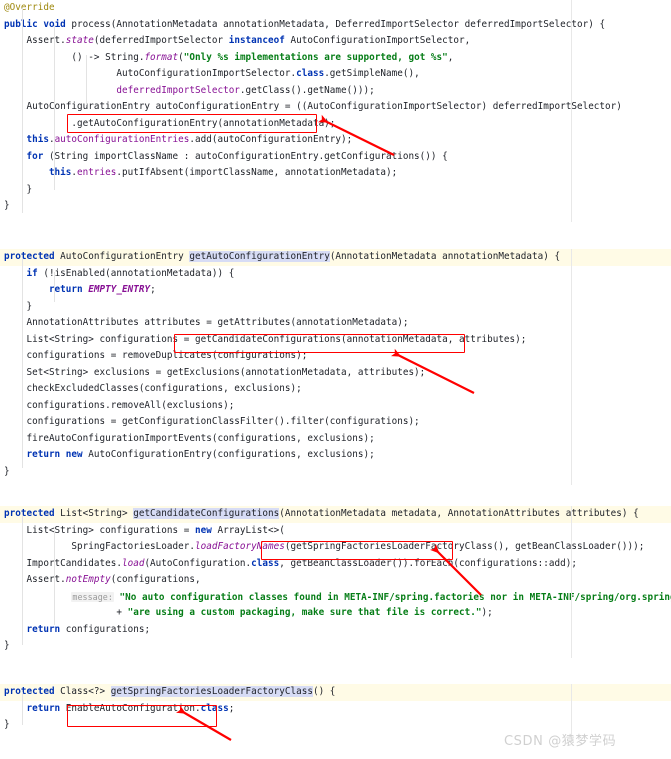 This screenshot has height=759, width=671. Describe the element at coordinates (133, 563) in the screenshot. I see `code-token: load` at that location.